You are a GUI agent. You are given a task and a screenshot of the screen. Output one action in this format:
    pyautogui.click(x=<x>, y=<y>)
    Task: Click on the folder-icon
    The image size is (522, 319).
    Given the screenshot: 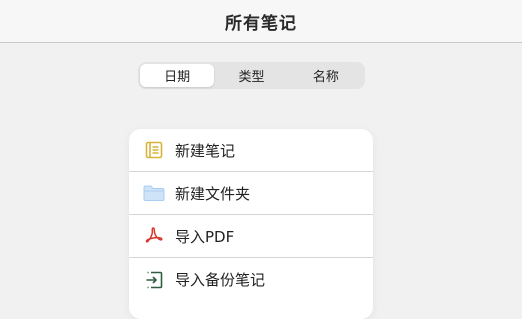 What is the action you would take?
    pyautogui.click(x=154, y=193)
    